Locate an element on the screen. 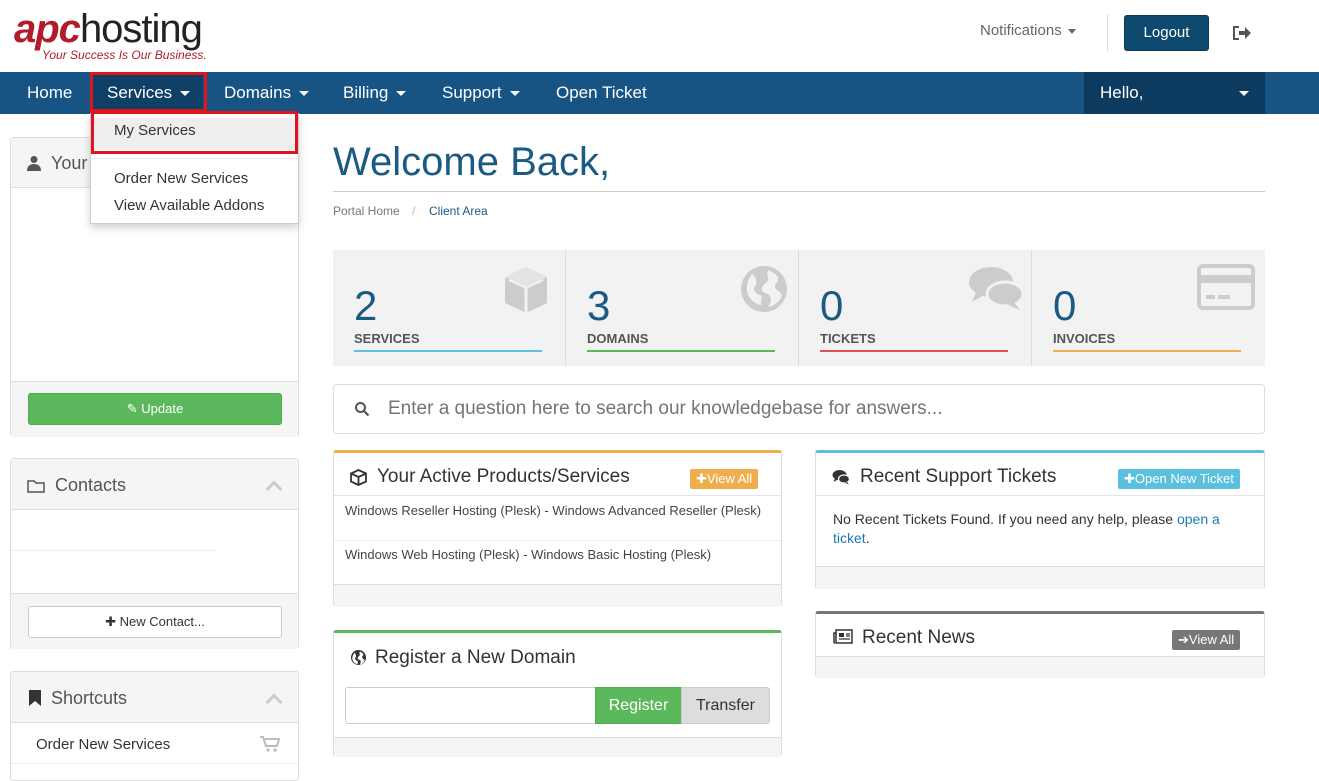 This screenshot has height=781, width=1319. your-info-title: Your is located at coordinates (69, 163).